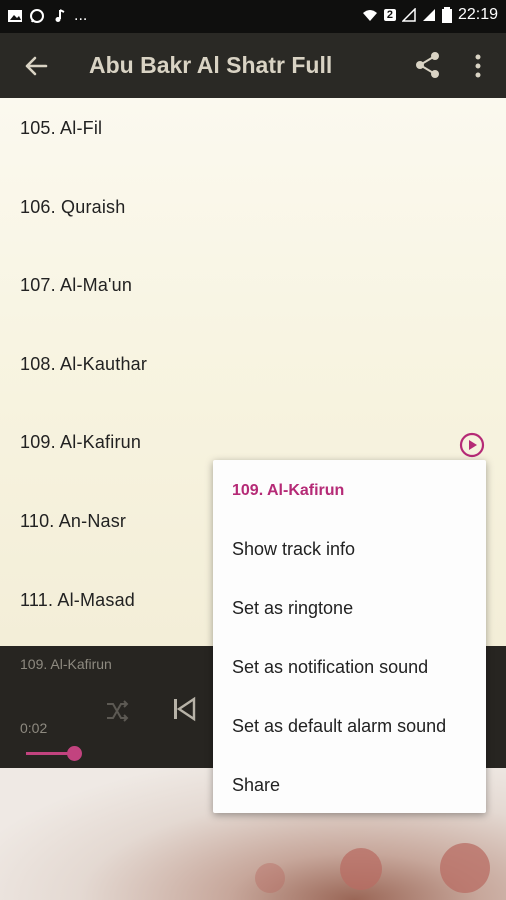 The height and width of the screenshot is (900, 506). Describe the element at coordinates (61, 128) in the screenshot. I see `track-label: 105. Al-Fil` at that location.